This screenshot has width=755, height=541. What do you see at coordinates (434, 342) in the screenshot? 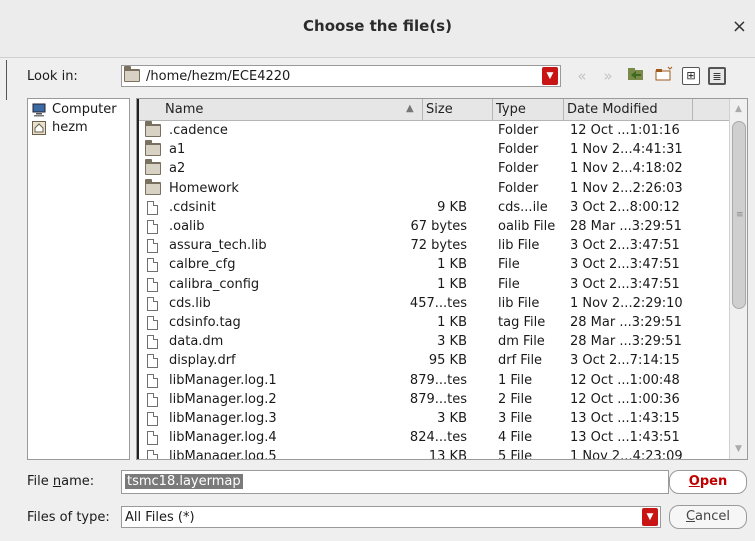
I see `file-row: data.dm 3 KB dm File 28 Mar ...3:29:51` at bounding box center [434, 342].